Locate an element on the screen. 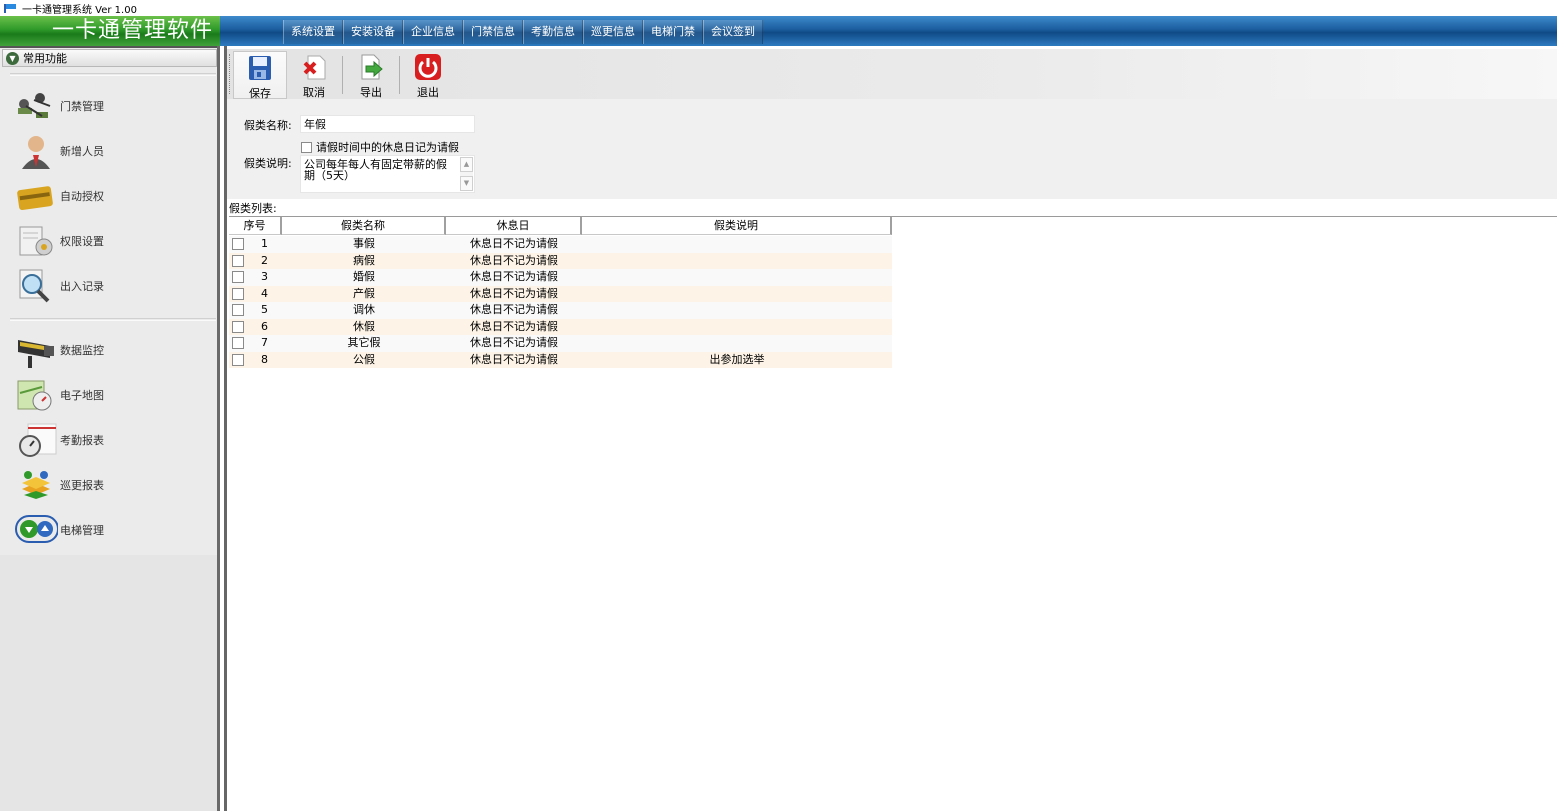 The width and height of the screenshot is (1557, 811). card-icon is located at coordinates (36, 196).